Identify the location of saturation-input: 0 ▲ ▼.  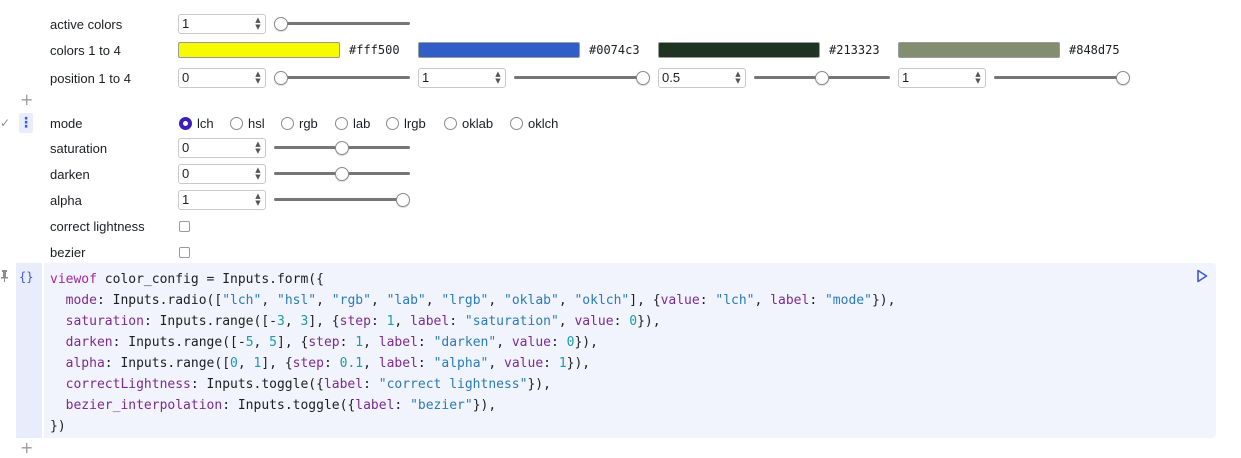
(222, 148).